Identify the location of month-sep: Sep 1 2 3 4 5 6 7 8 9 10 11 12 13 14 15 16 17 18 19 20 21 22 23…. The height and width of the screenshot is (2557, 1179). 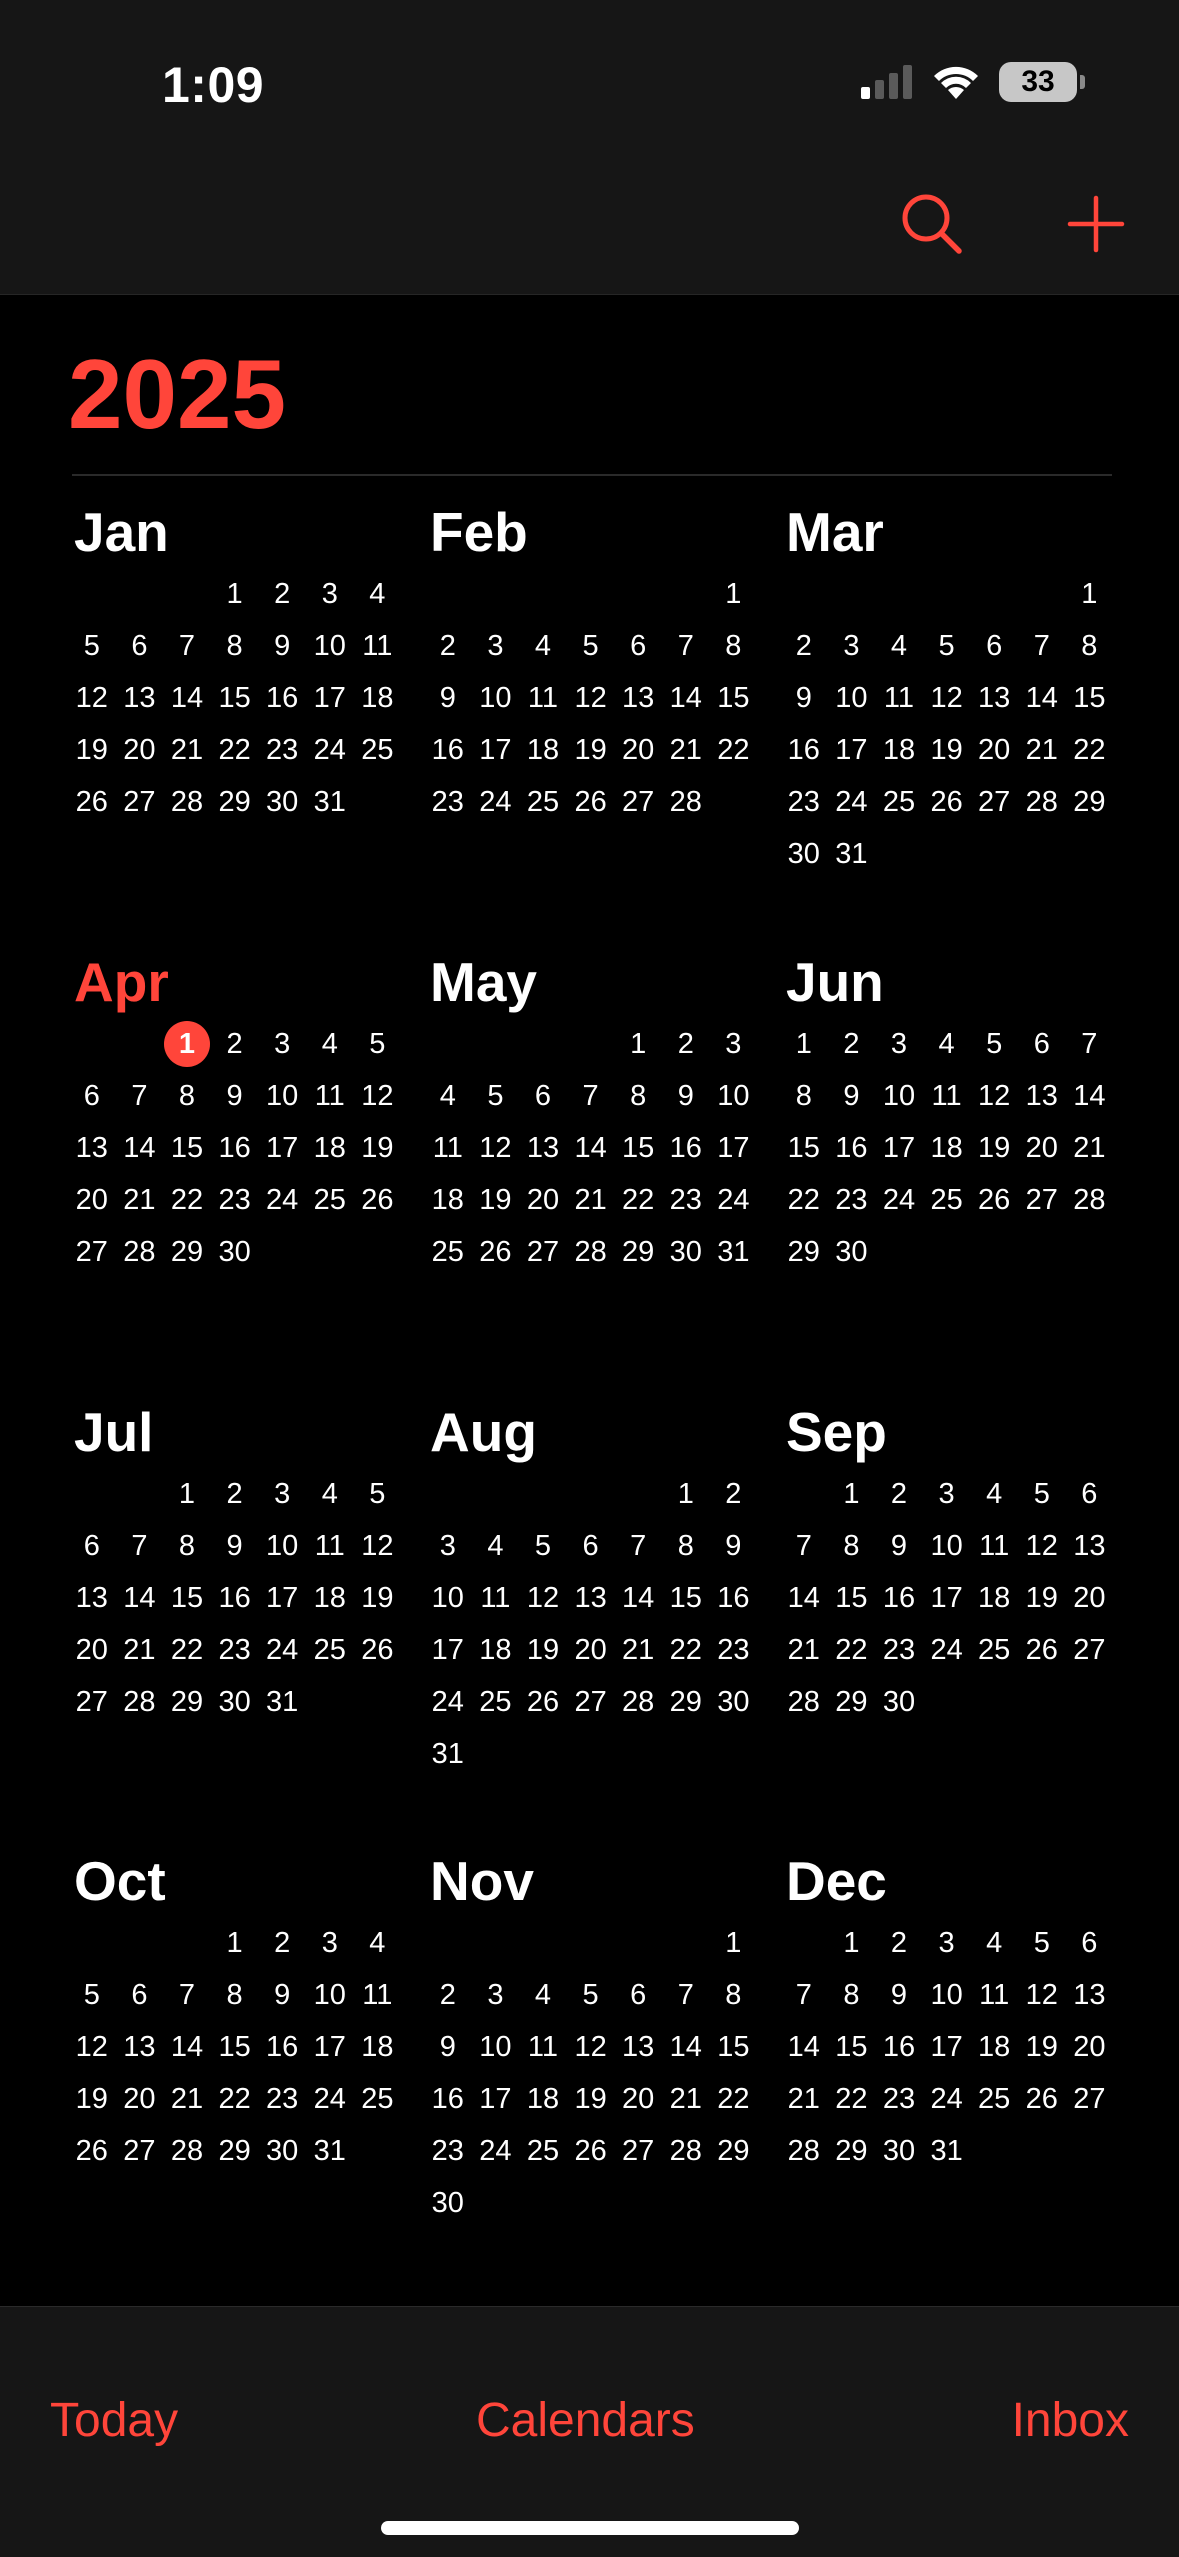
(950, 1563).